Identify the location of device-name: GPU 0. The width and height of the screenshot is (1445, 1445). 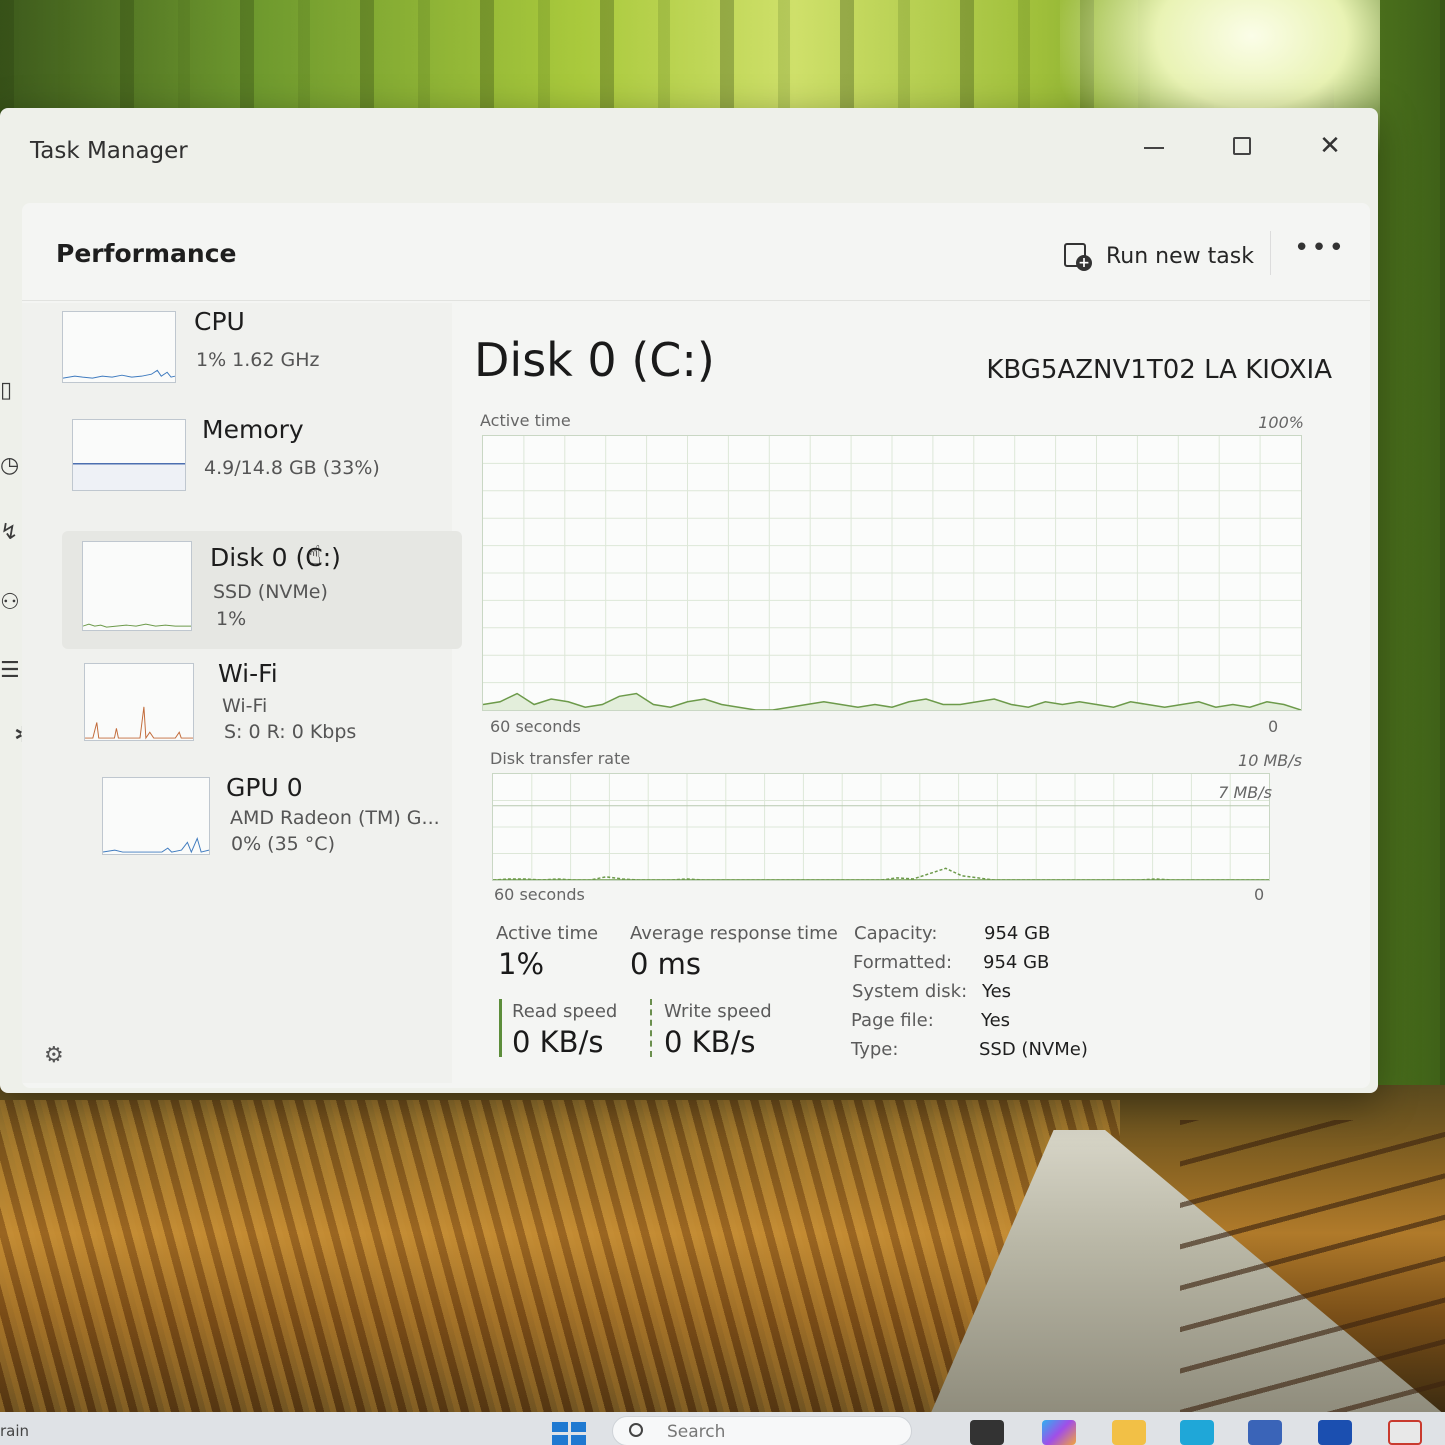
(264, 787).